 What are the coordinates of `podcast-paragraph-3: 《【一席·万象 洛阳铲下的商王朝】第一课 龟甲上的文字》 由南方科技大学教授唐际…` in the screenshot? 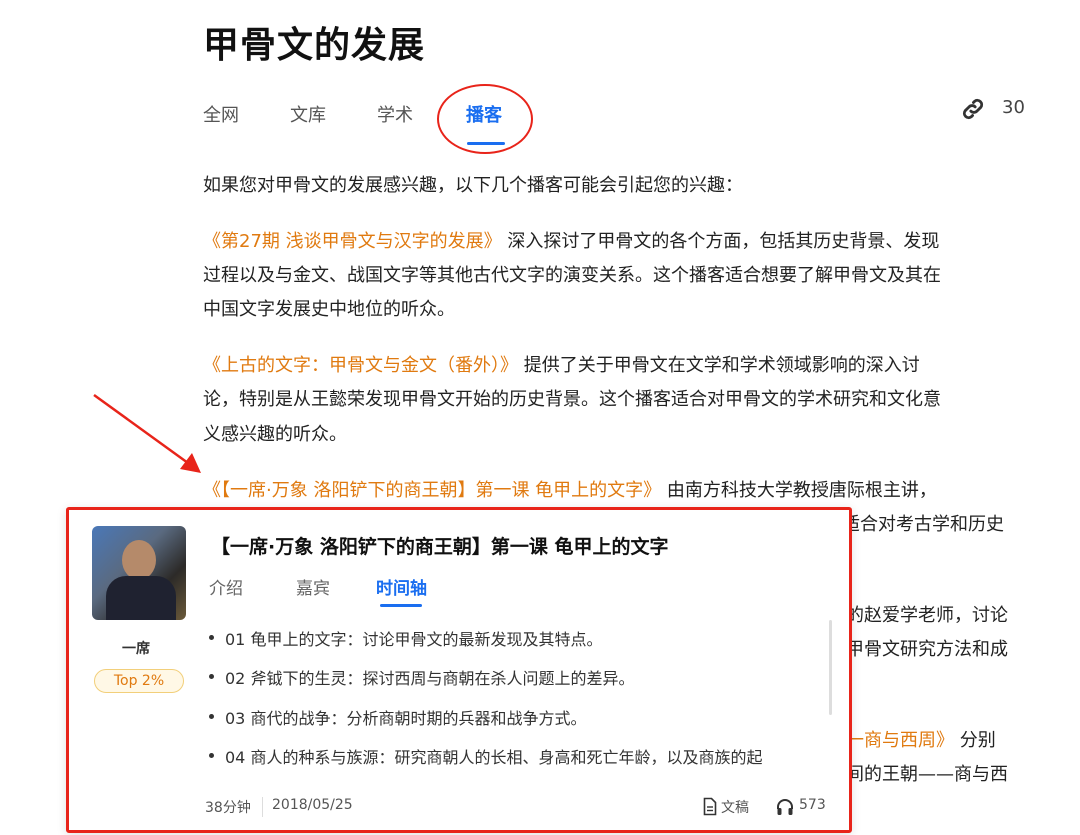 It's located at (570, 489).